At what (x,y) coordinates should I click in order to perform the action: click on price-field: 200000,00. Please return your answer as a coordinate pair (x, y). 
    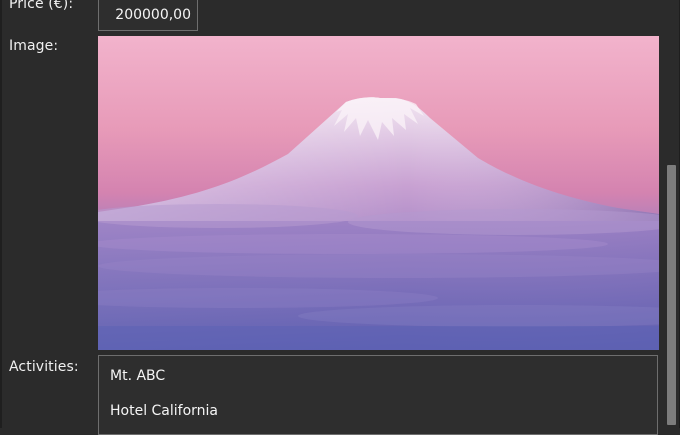
    Looking at the image, I should click on (148, 15).